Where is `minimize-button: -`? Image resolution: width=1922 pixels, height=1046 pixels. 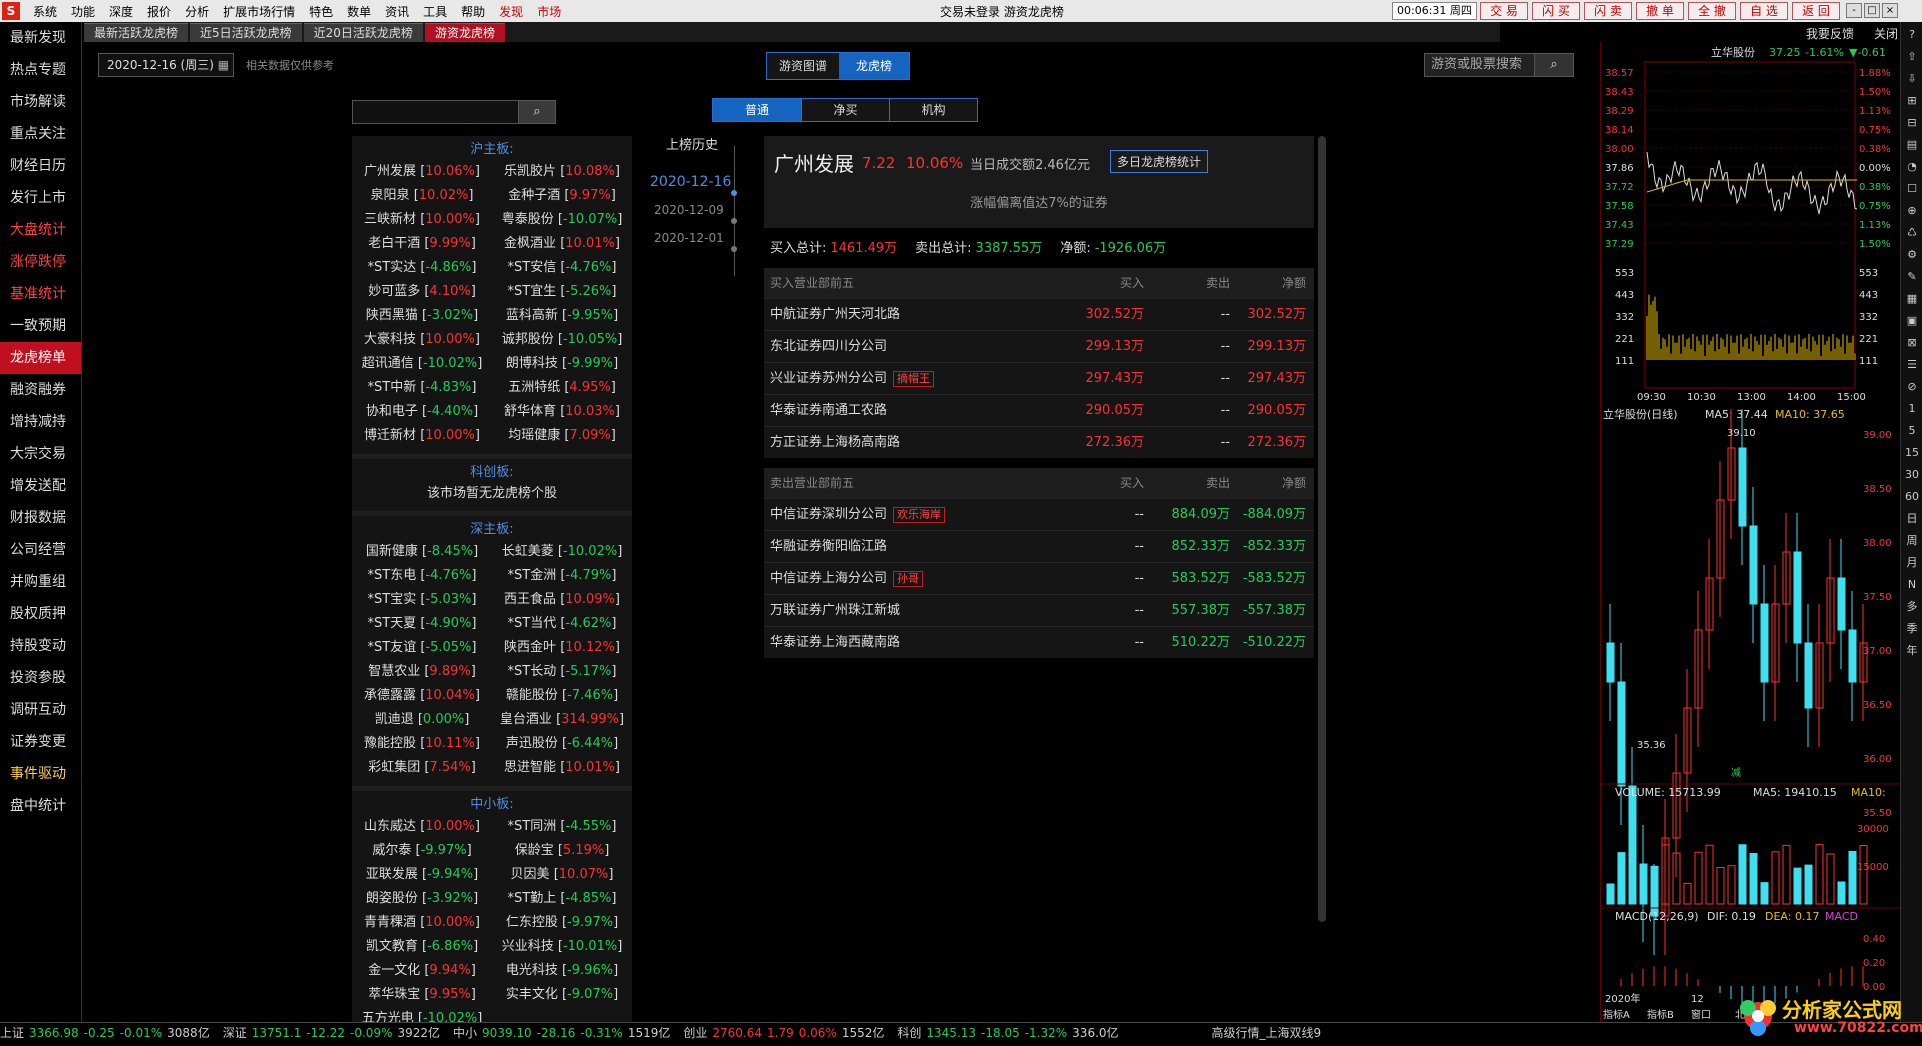
minimize-button: - is located at coordinates (1854, 10).